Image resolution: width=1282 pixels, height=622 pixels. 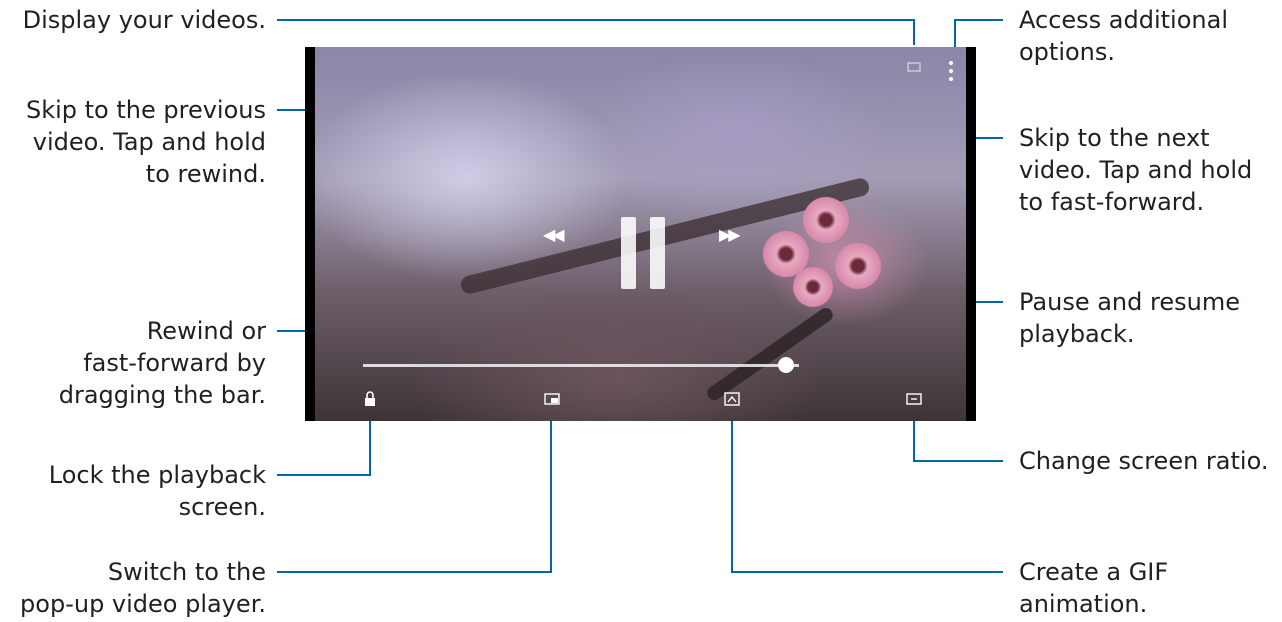 What do you see at coordinates (157, 491) in the screenshot?
I see `label-lock-screen: Lock the playback screen.` at bounding box center [157, 491].